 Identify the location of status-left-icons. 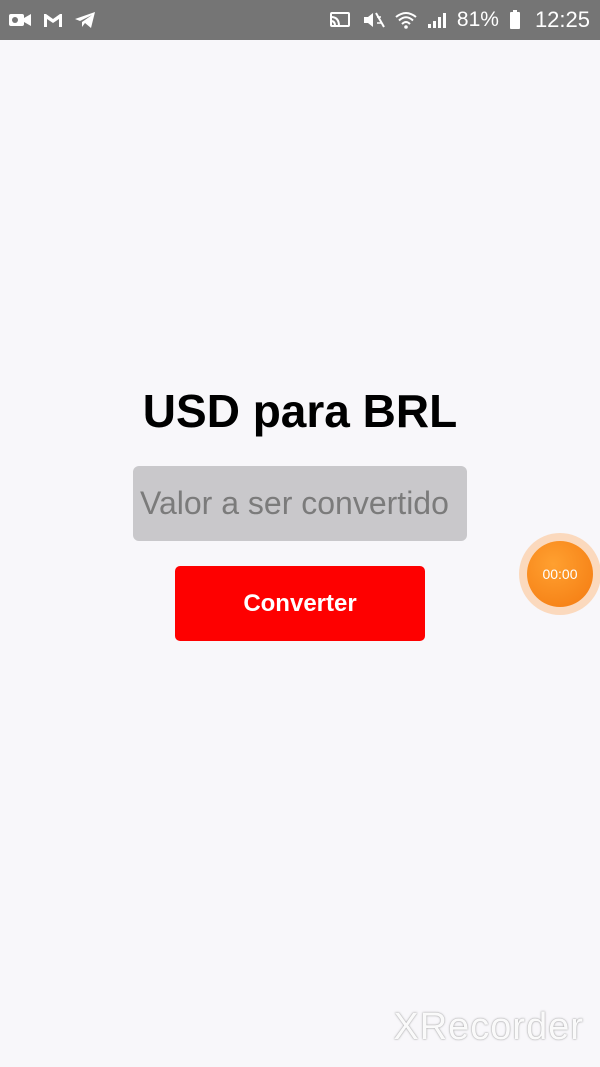
(52, 20).